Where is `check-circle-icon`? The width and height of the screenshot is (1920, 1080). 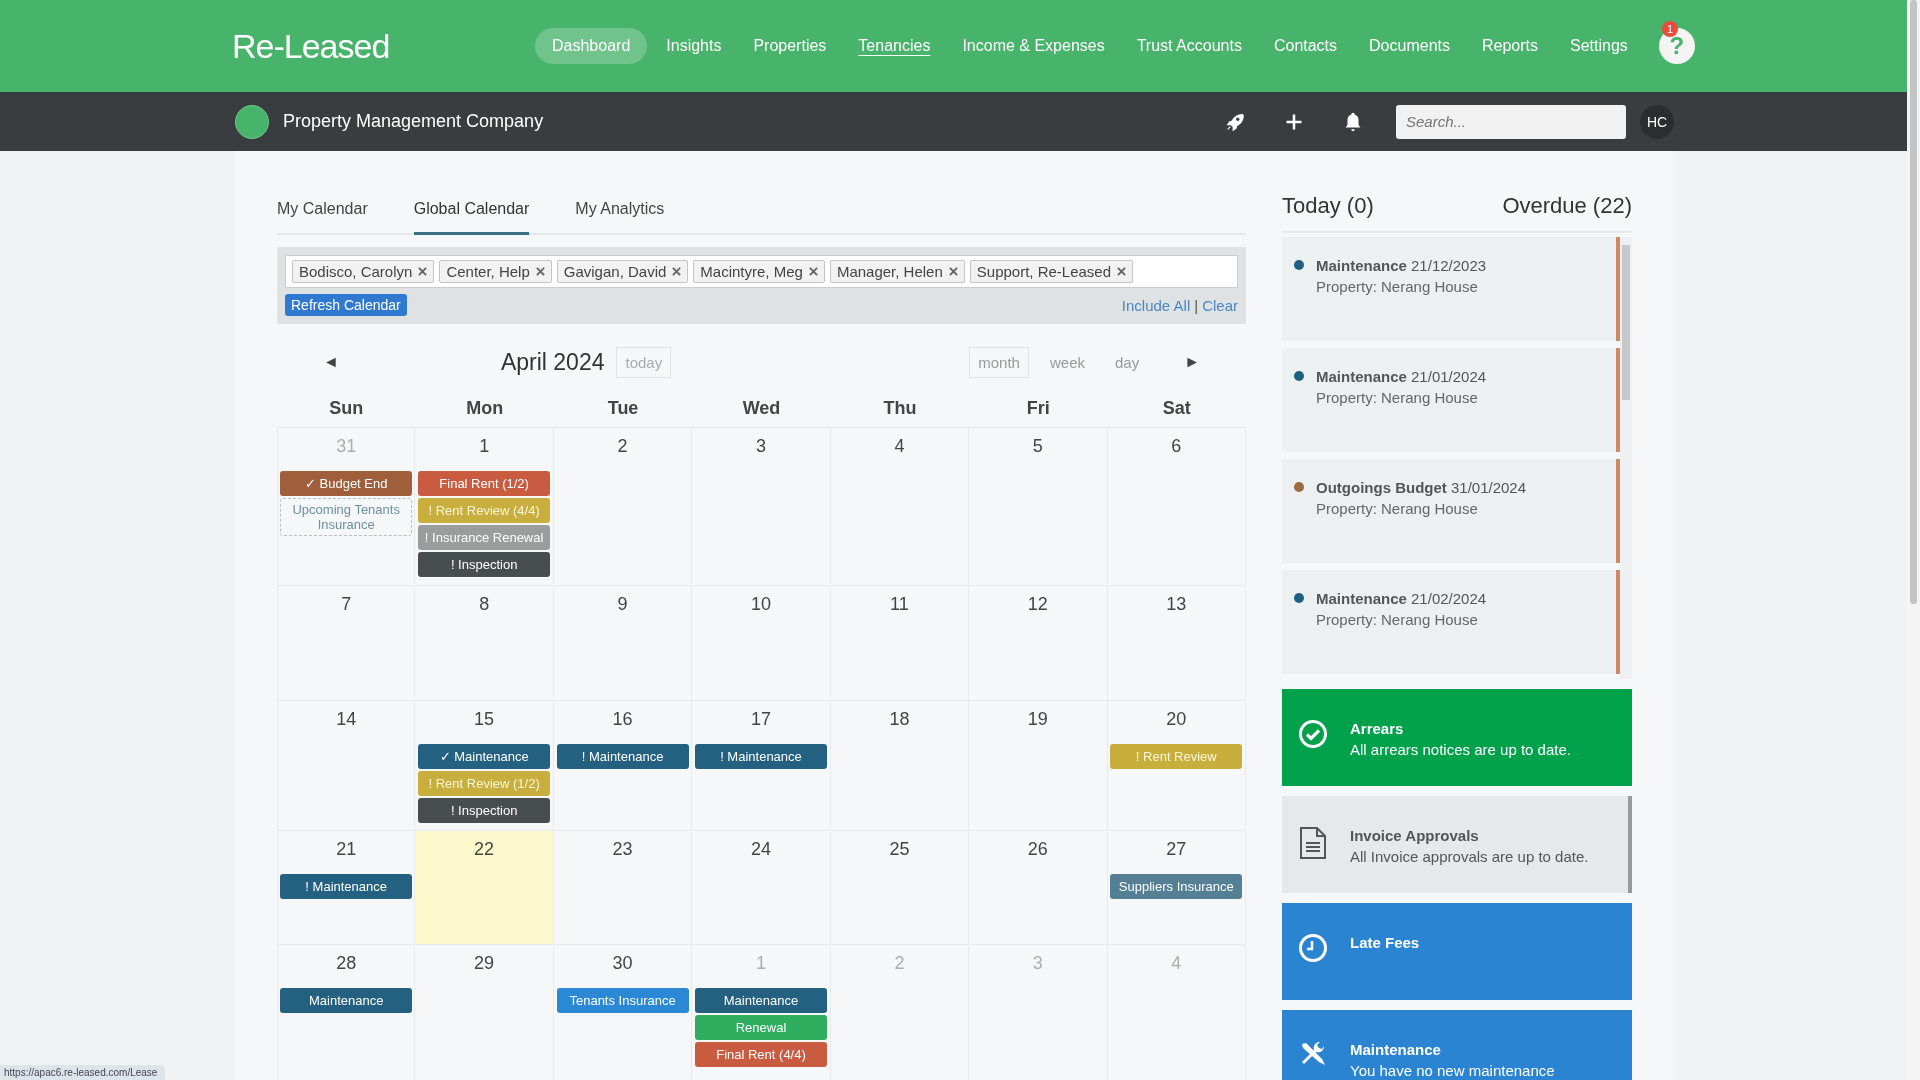
check-circle-icon is located at coordinates (1313, 734).